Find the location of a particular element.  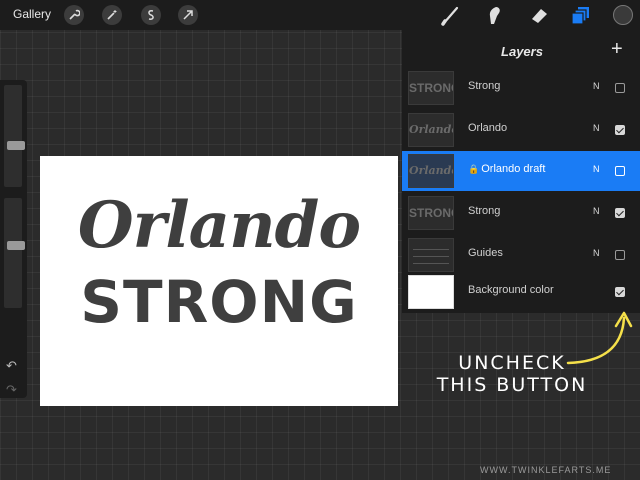

annotation-text: UNCHECK THIS BUTTON is located at coordinates (512, 374).